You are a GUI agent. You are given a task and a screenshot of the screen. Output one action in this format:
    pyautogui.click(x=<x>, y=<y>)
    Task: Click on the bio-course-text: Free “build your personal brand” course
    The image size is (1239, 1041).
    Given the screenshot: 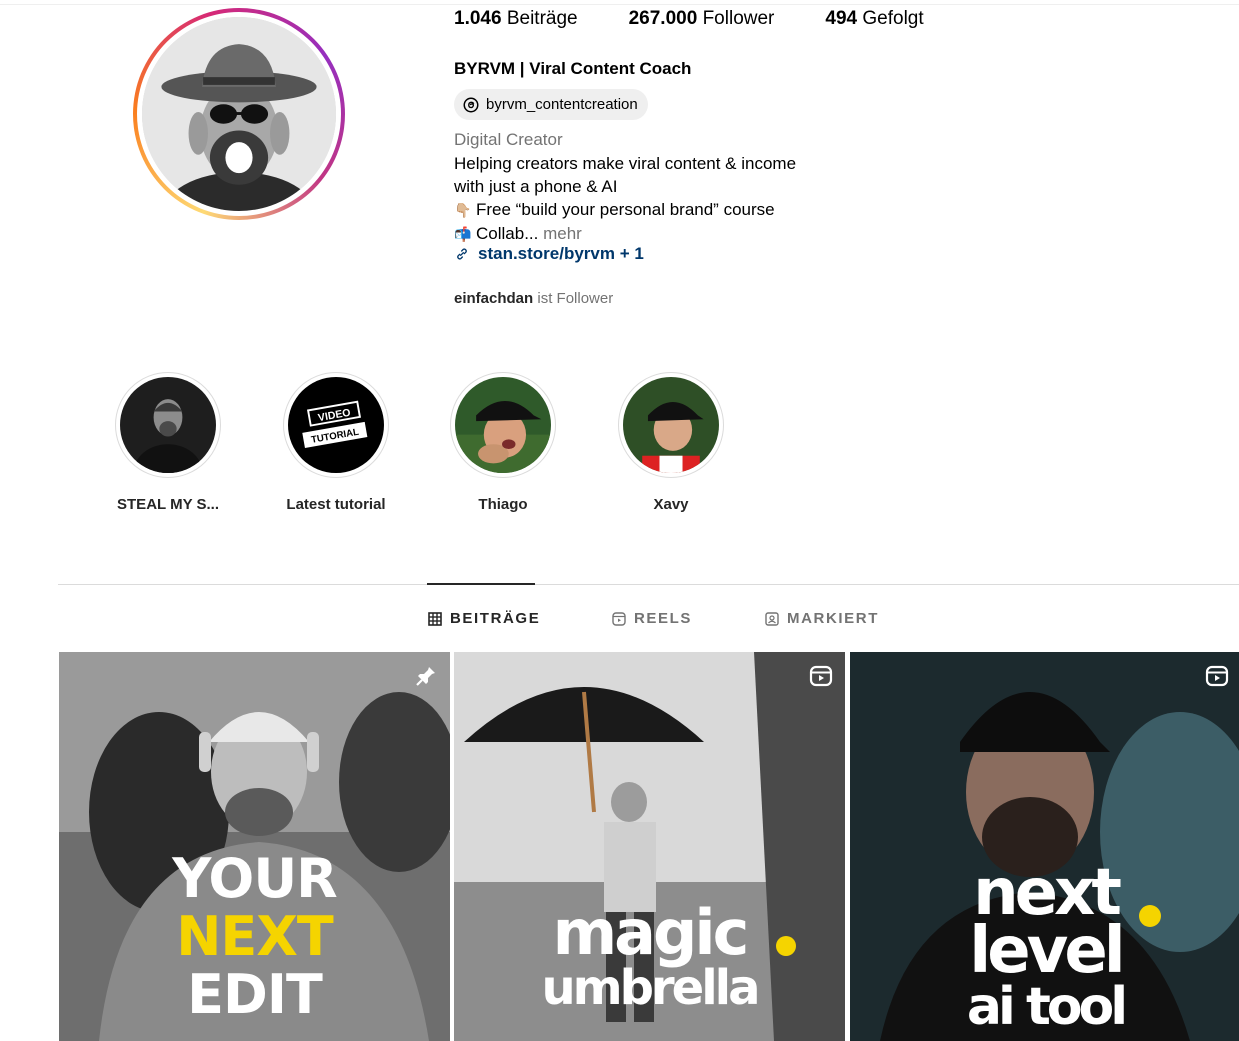 What is the action you would take?
    pyautogui.click(x=625, y=209)
    